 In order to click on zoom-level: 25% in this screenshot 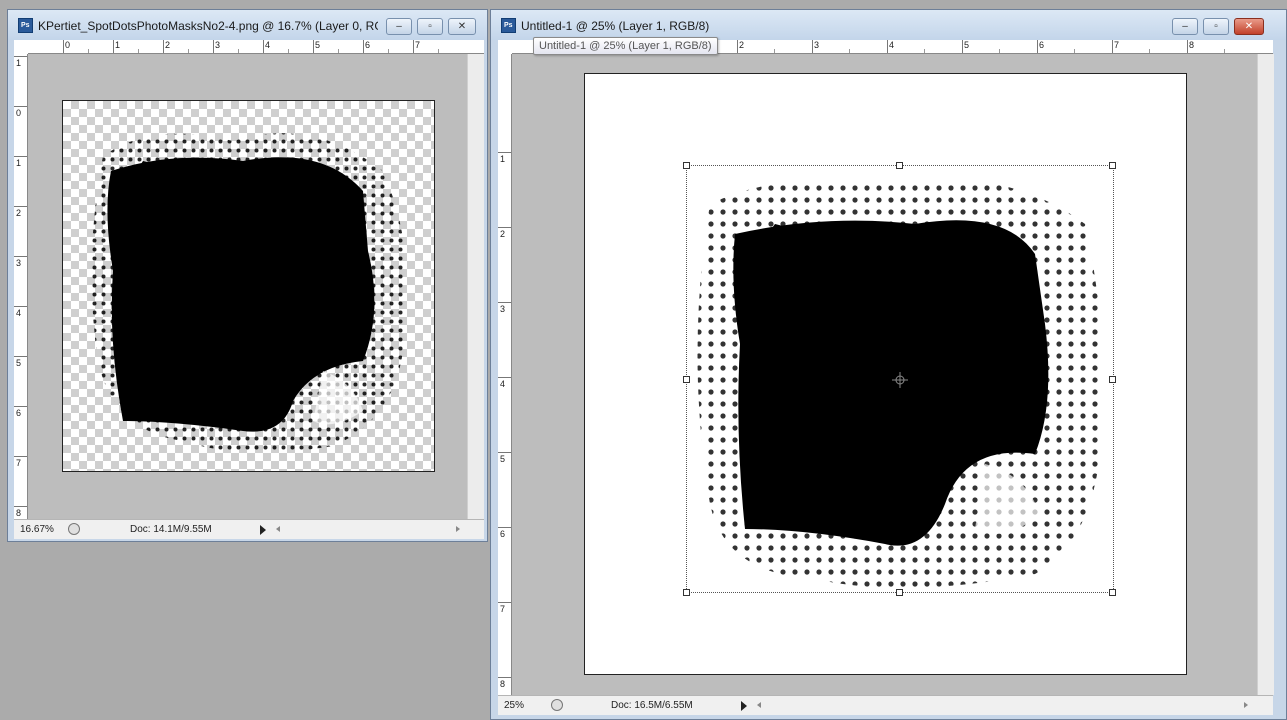, I will do `click(514, 705)`.